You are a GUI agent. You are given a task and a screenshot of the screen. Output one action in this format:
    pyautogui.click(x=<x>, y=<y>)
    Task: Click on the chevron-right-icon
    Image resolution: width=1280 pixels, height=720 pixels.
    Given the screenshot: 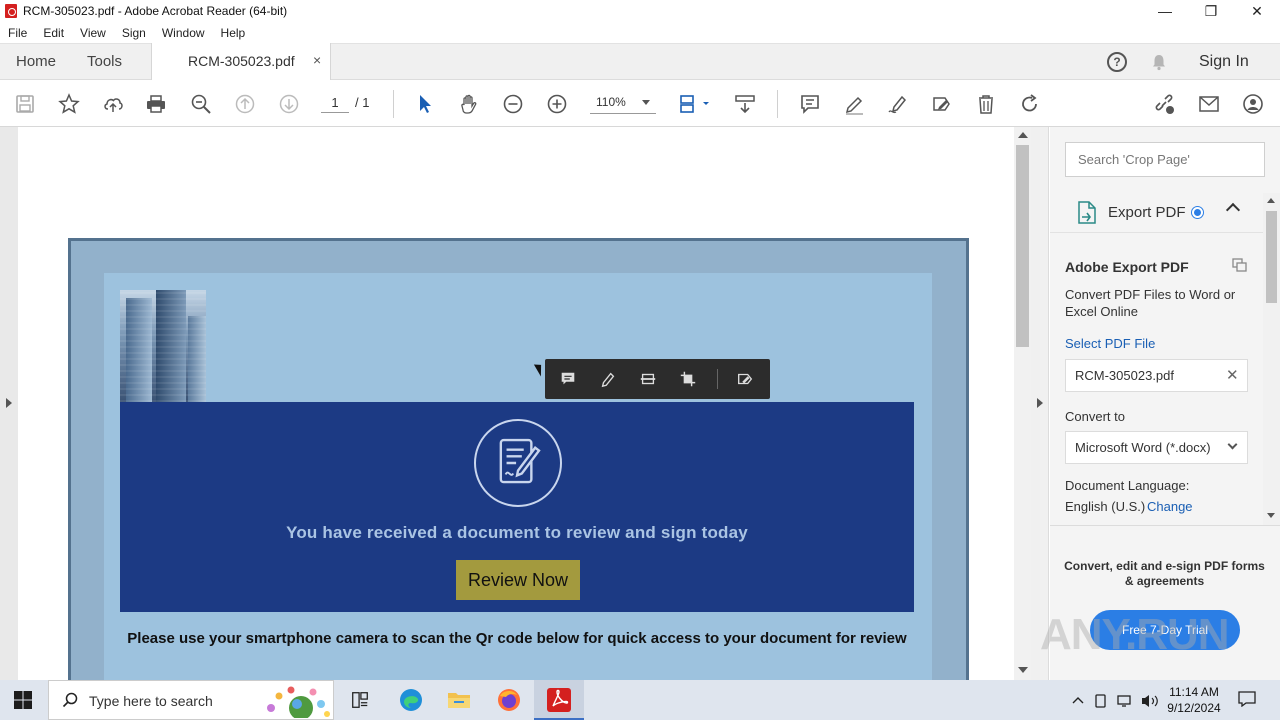 What is the action you would take?
    pyautogui.click(x=1040, y=403)
    